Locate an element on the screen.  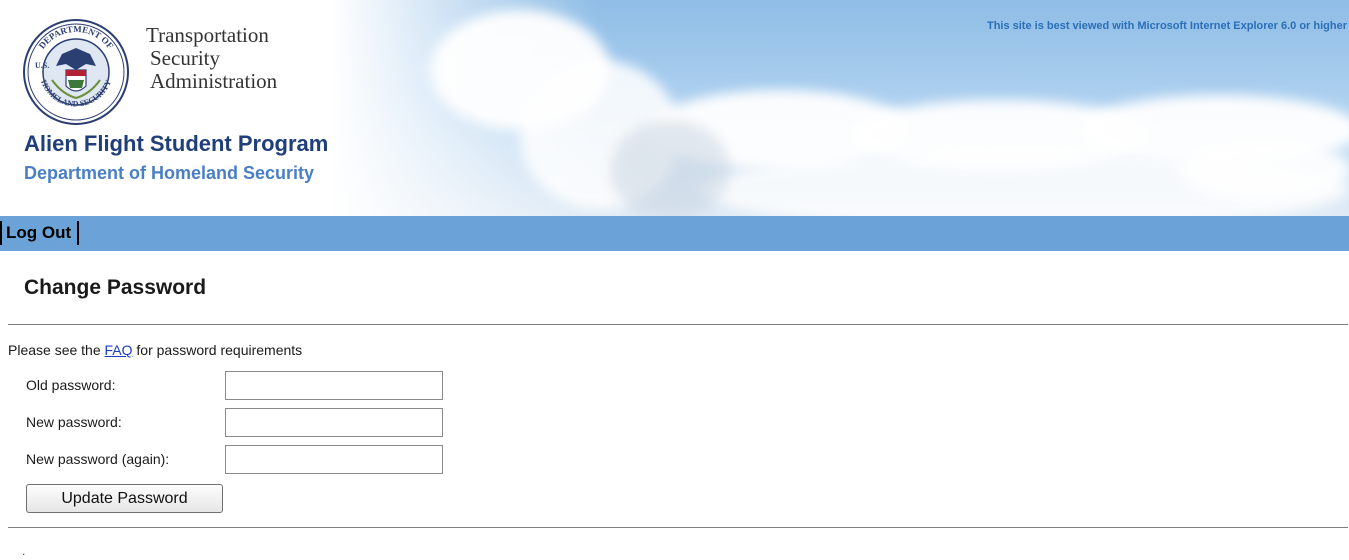
new-password-input is located at coordinates (334, 422).